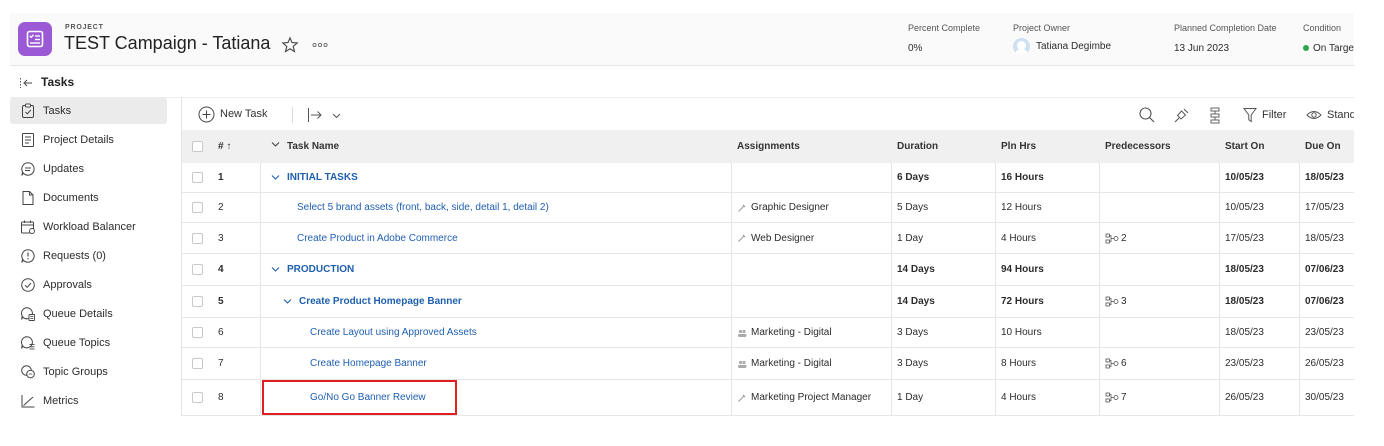  Describe the element at coordinates (1225, 38) in the screenshot. I see `planned-completion-field: Planned Completion Date 13 Jun 2023` at that location.